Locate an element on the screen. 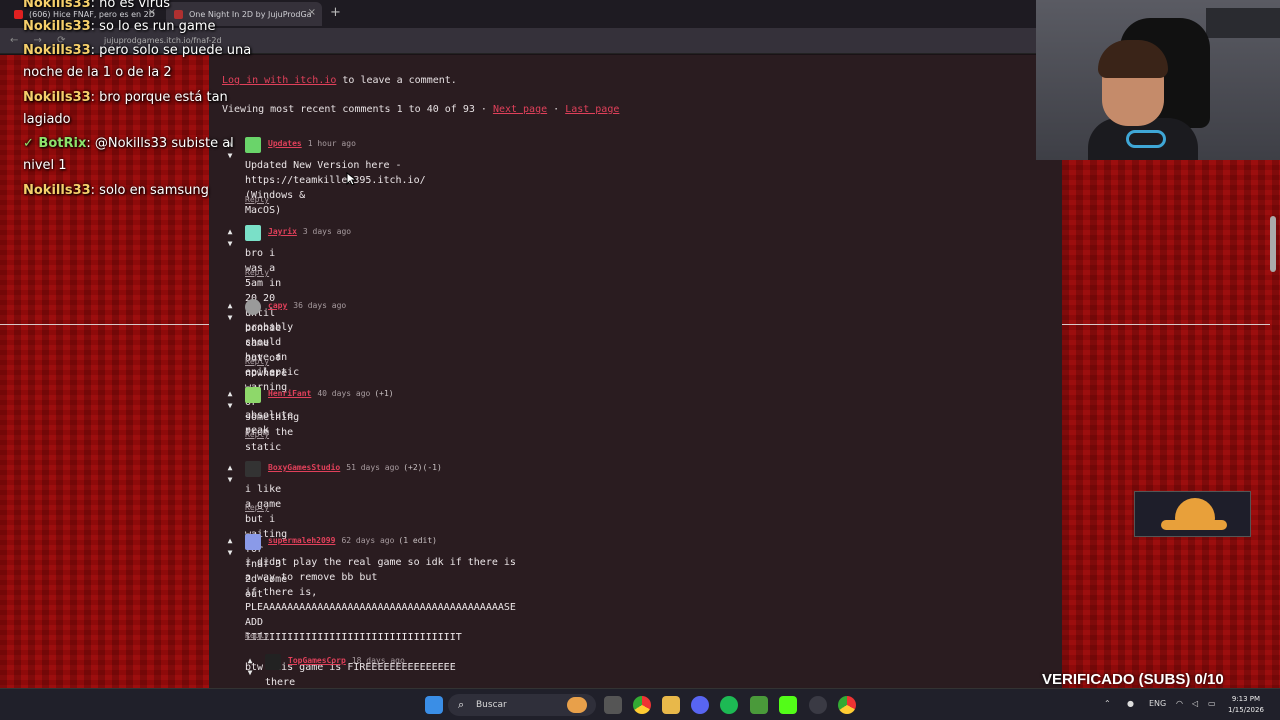 The width and height of the screenshot is (1280, 720). start-icon is located at coordinates (434, 705).